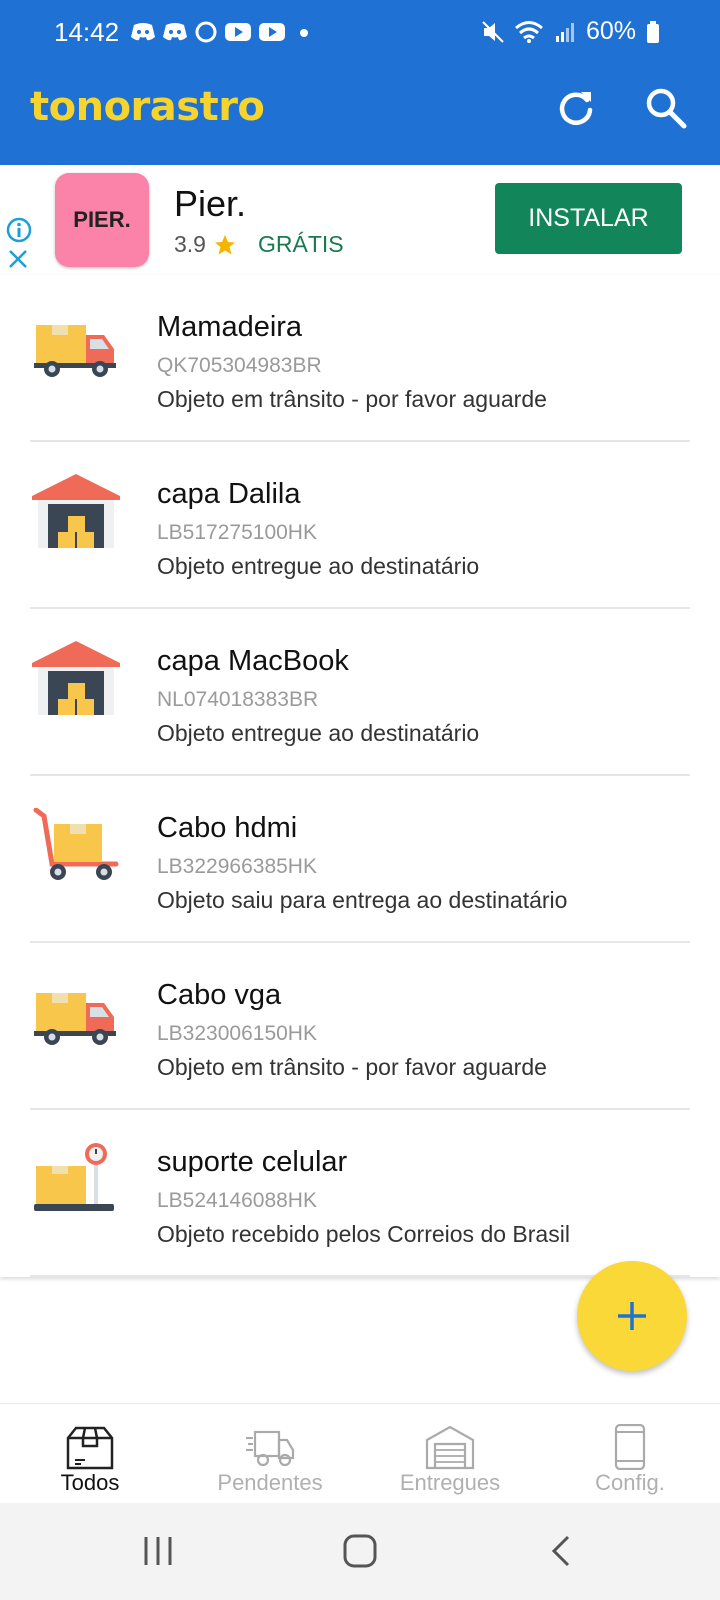 The image size is (720, 1600). What do you see at coordinates (19, 230) in the screenshot?
I see `ad-info-icon` at bounding box center [19, 230].